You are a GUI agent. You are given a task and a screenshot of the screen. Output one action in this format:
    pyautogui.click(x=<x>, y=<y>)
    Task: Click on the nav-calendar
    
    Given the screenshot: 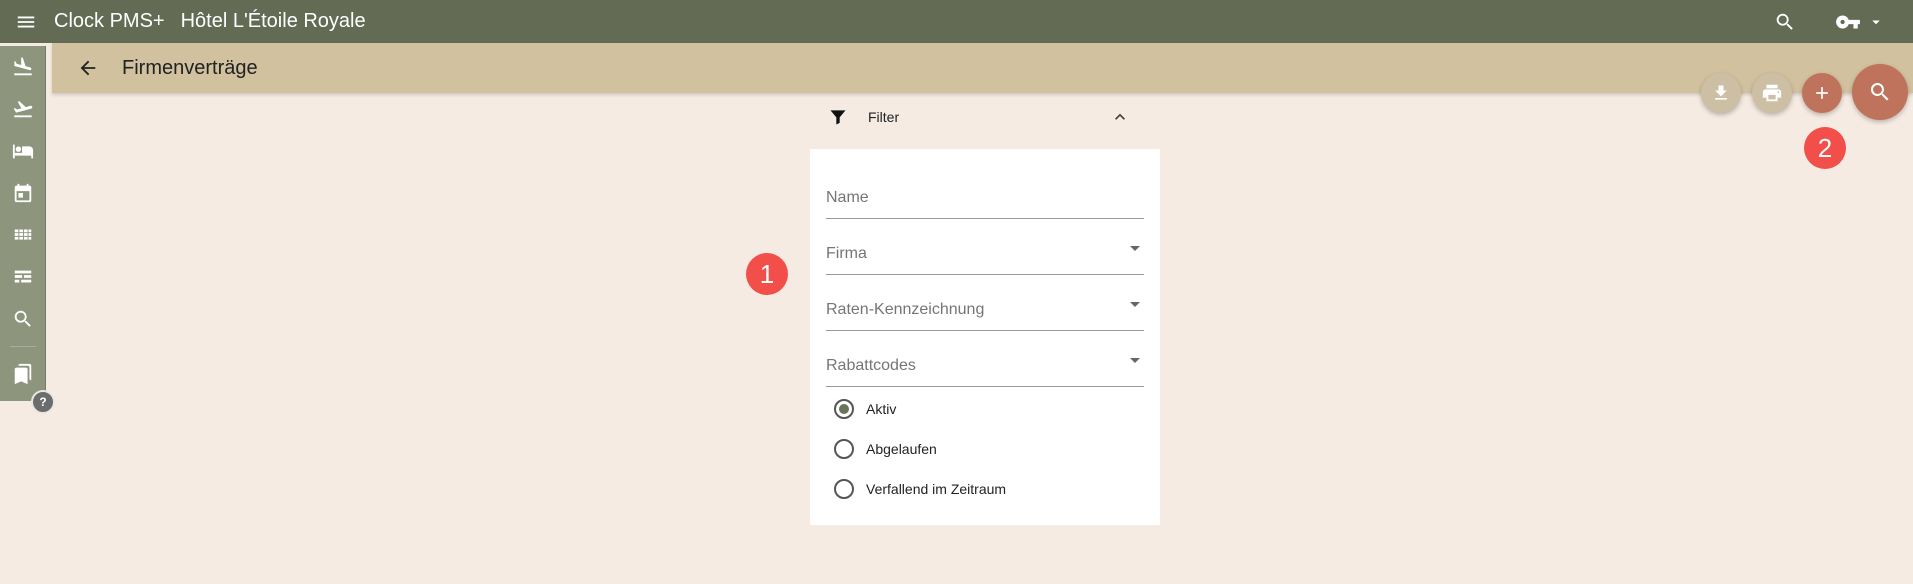 What is the action you would take?
    pyautogui.click(x=23, y=193)
    